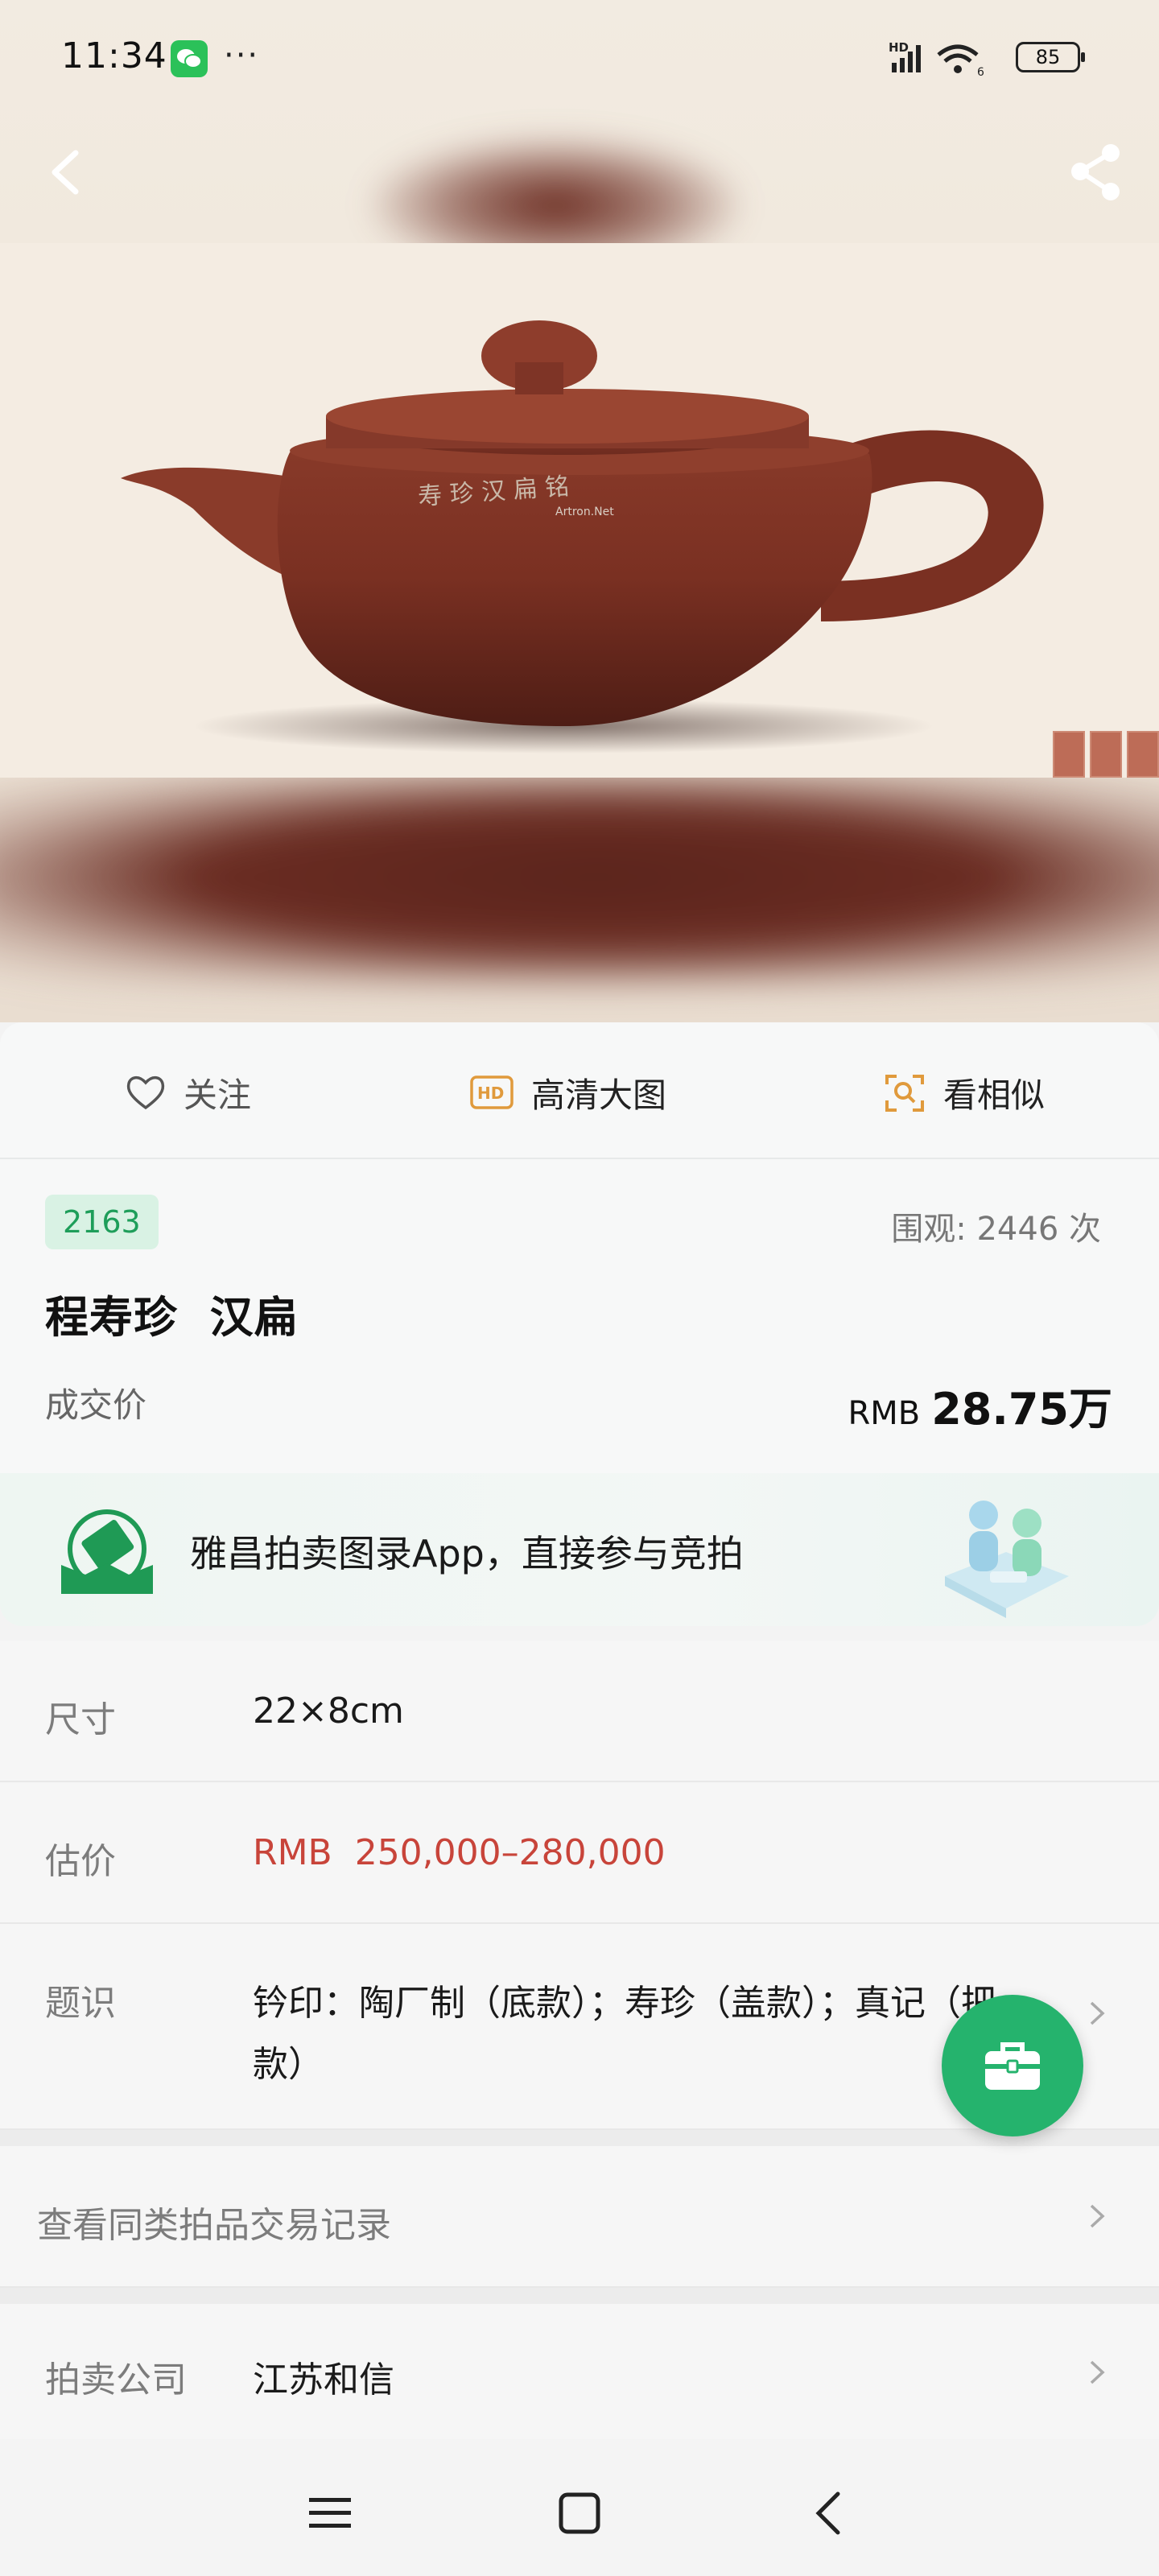 Image resolution: width=1159 pixels, height=2576 pixels. Describe the element at coordinates (80, 1719) in the screenshot. I see `size-label: 尺寸` at that location.